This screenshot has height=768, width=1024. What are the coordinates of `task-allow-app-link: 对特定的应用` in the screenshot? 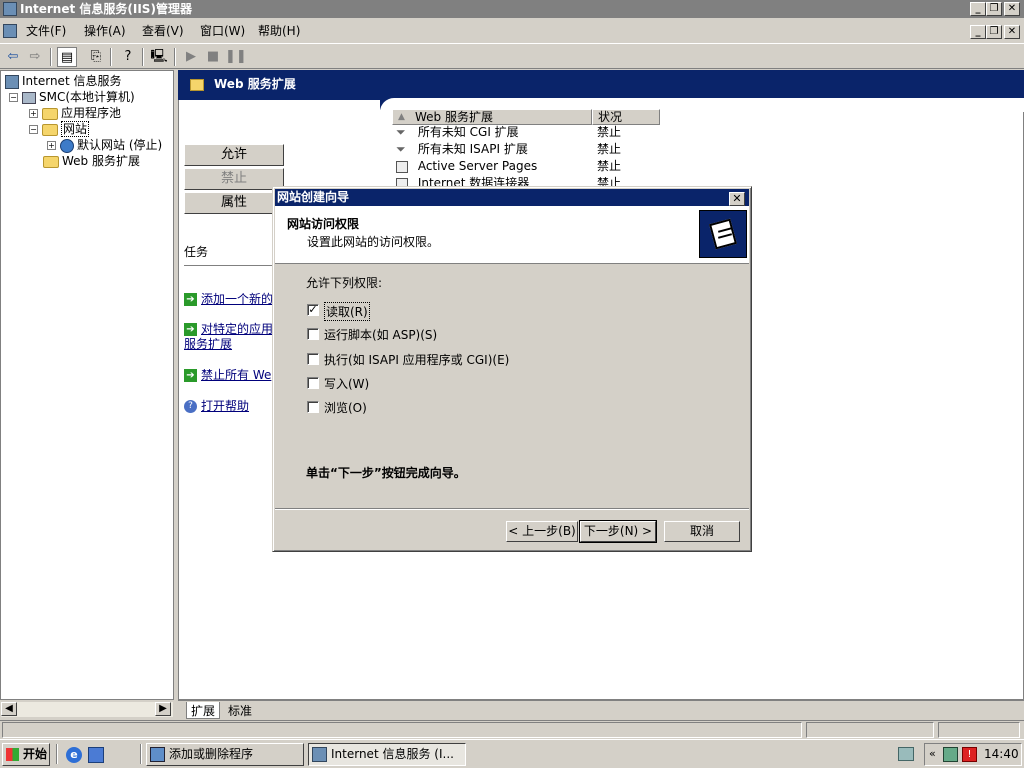 It's located at (237, 329).